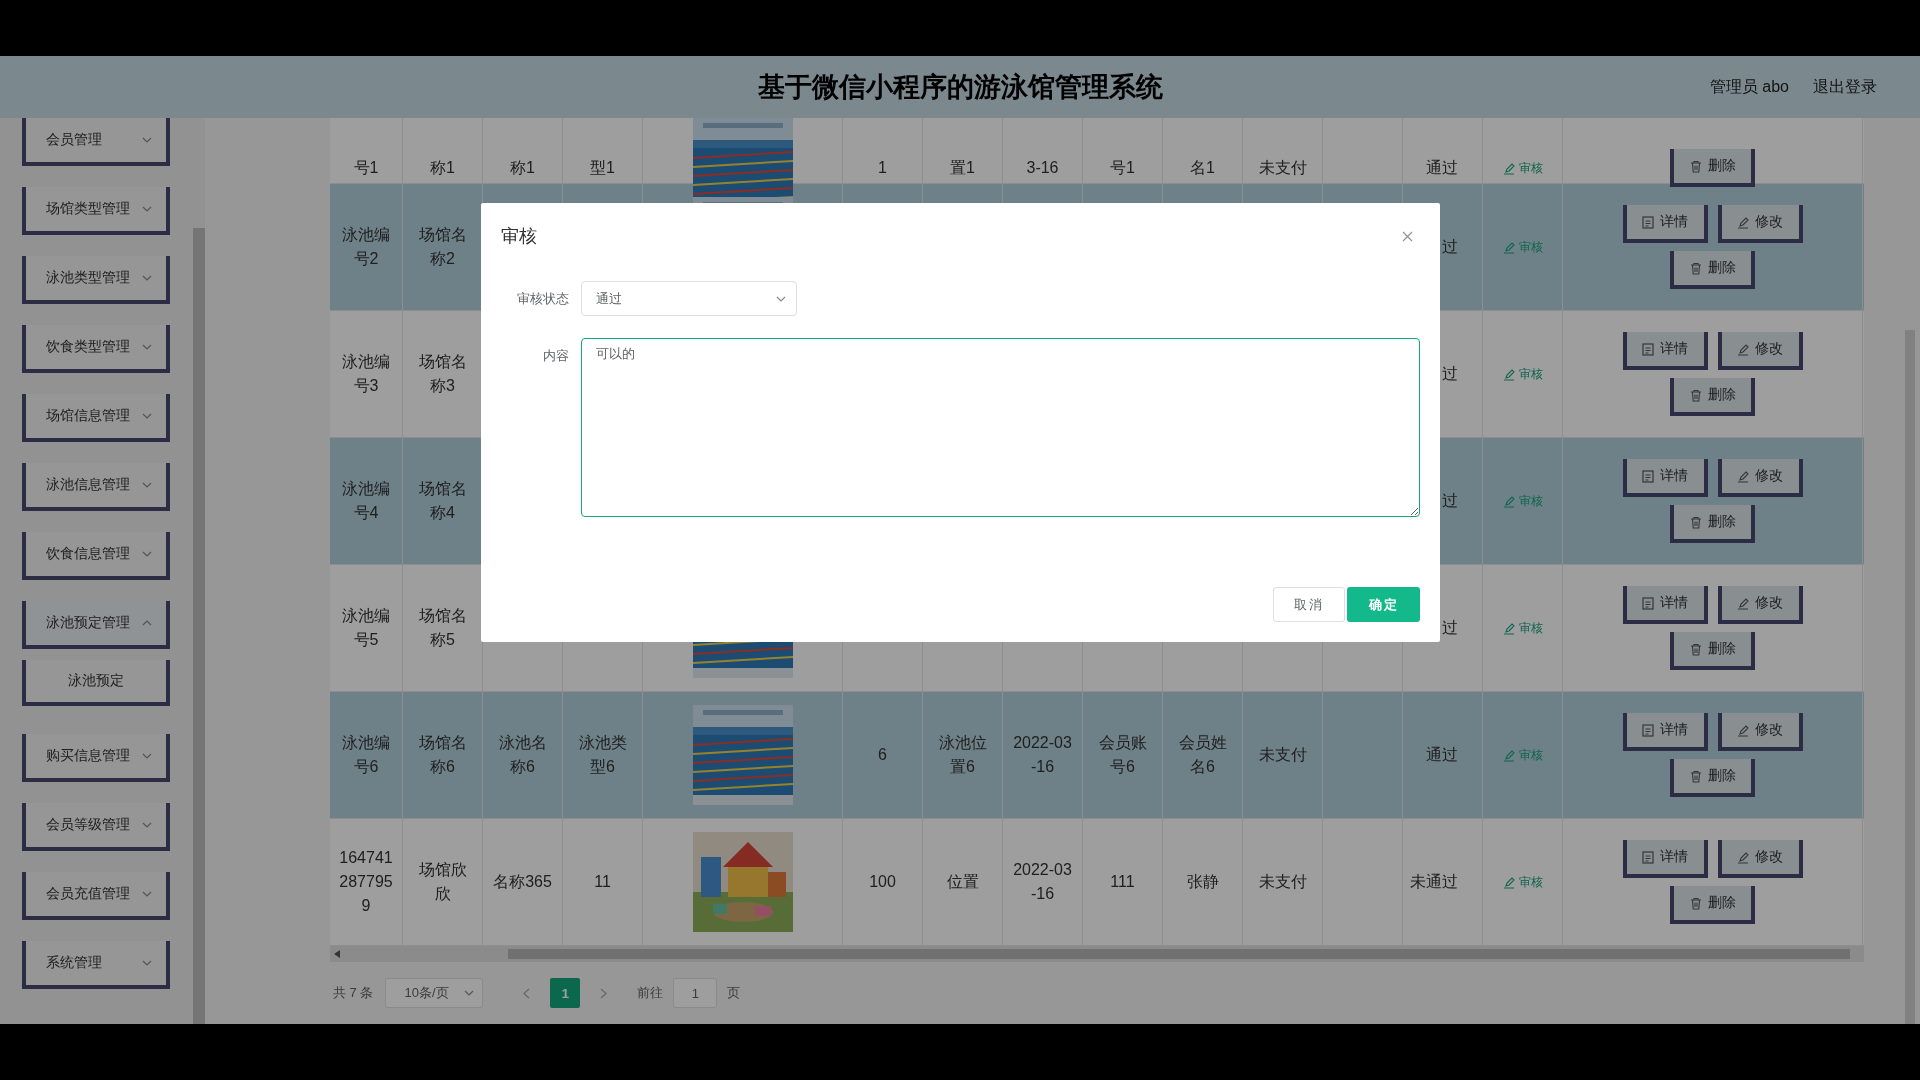 This screenshot has width=1920, height=1080. I want to click on table-cell-text: 11, so click(602, 882).